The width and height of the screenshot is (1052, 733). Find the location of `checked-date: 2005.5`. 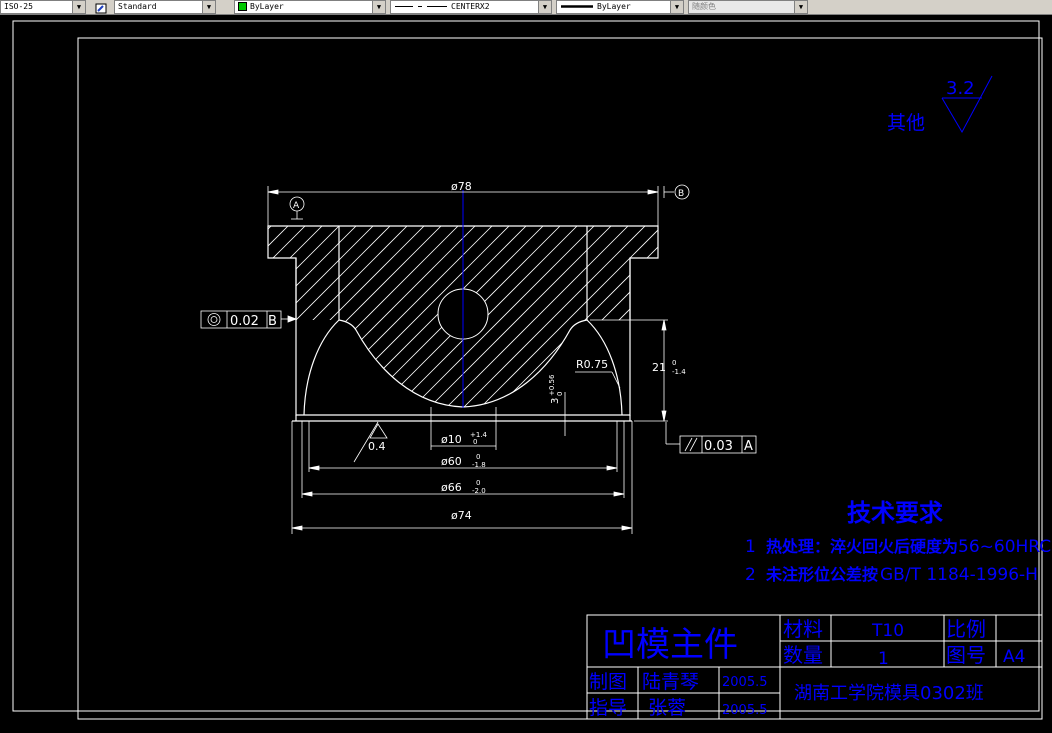

checked-date: 2005.5 is located at coordinates (745, 710).